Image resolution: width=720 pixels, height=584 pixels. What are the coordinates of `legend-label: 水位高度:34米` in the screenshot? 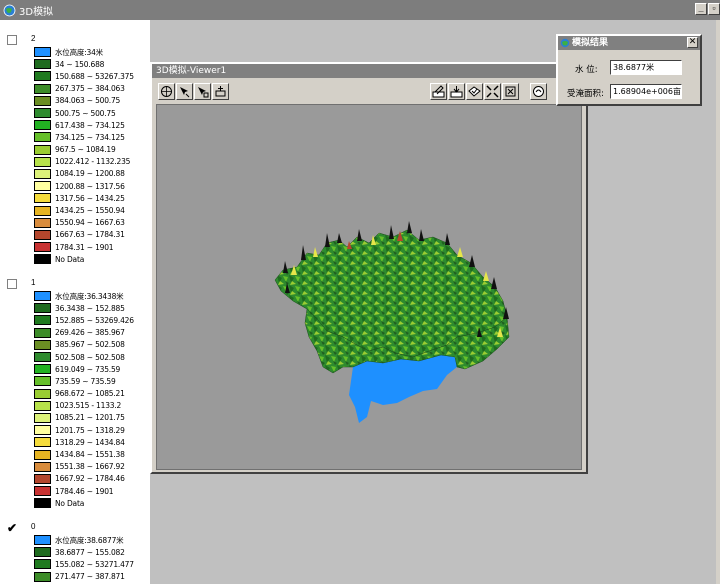 It's located at (79, 52).